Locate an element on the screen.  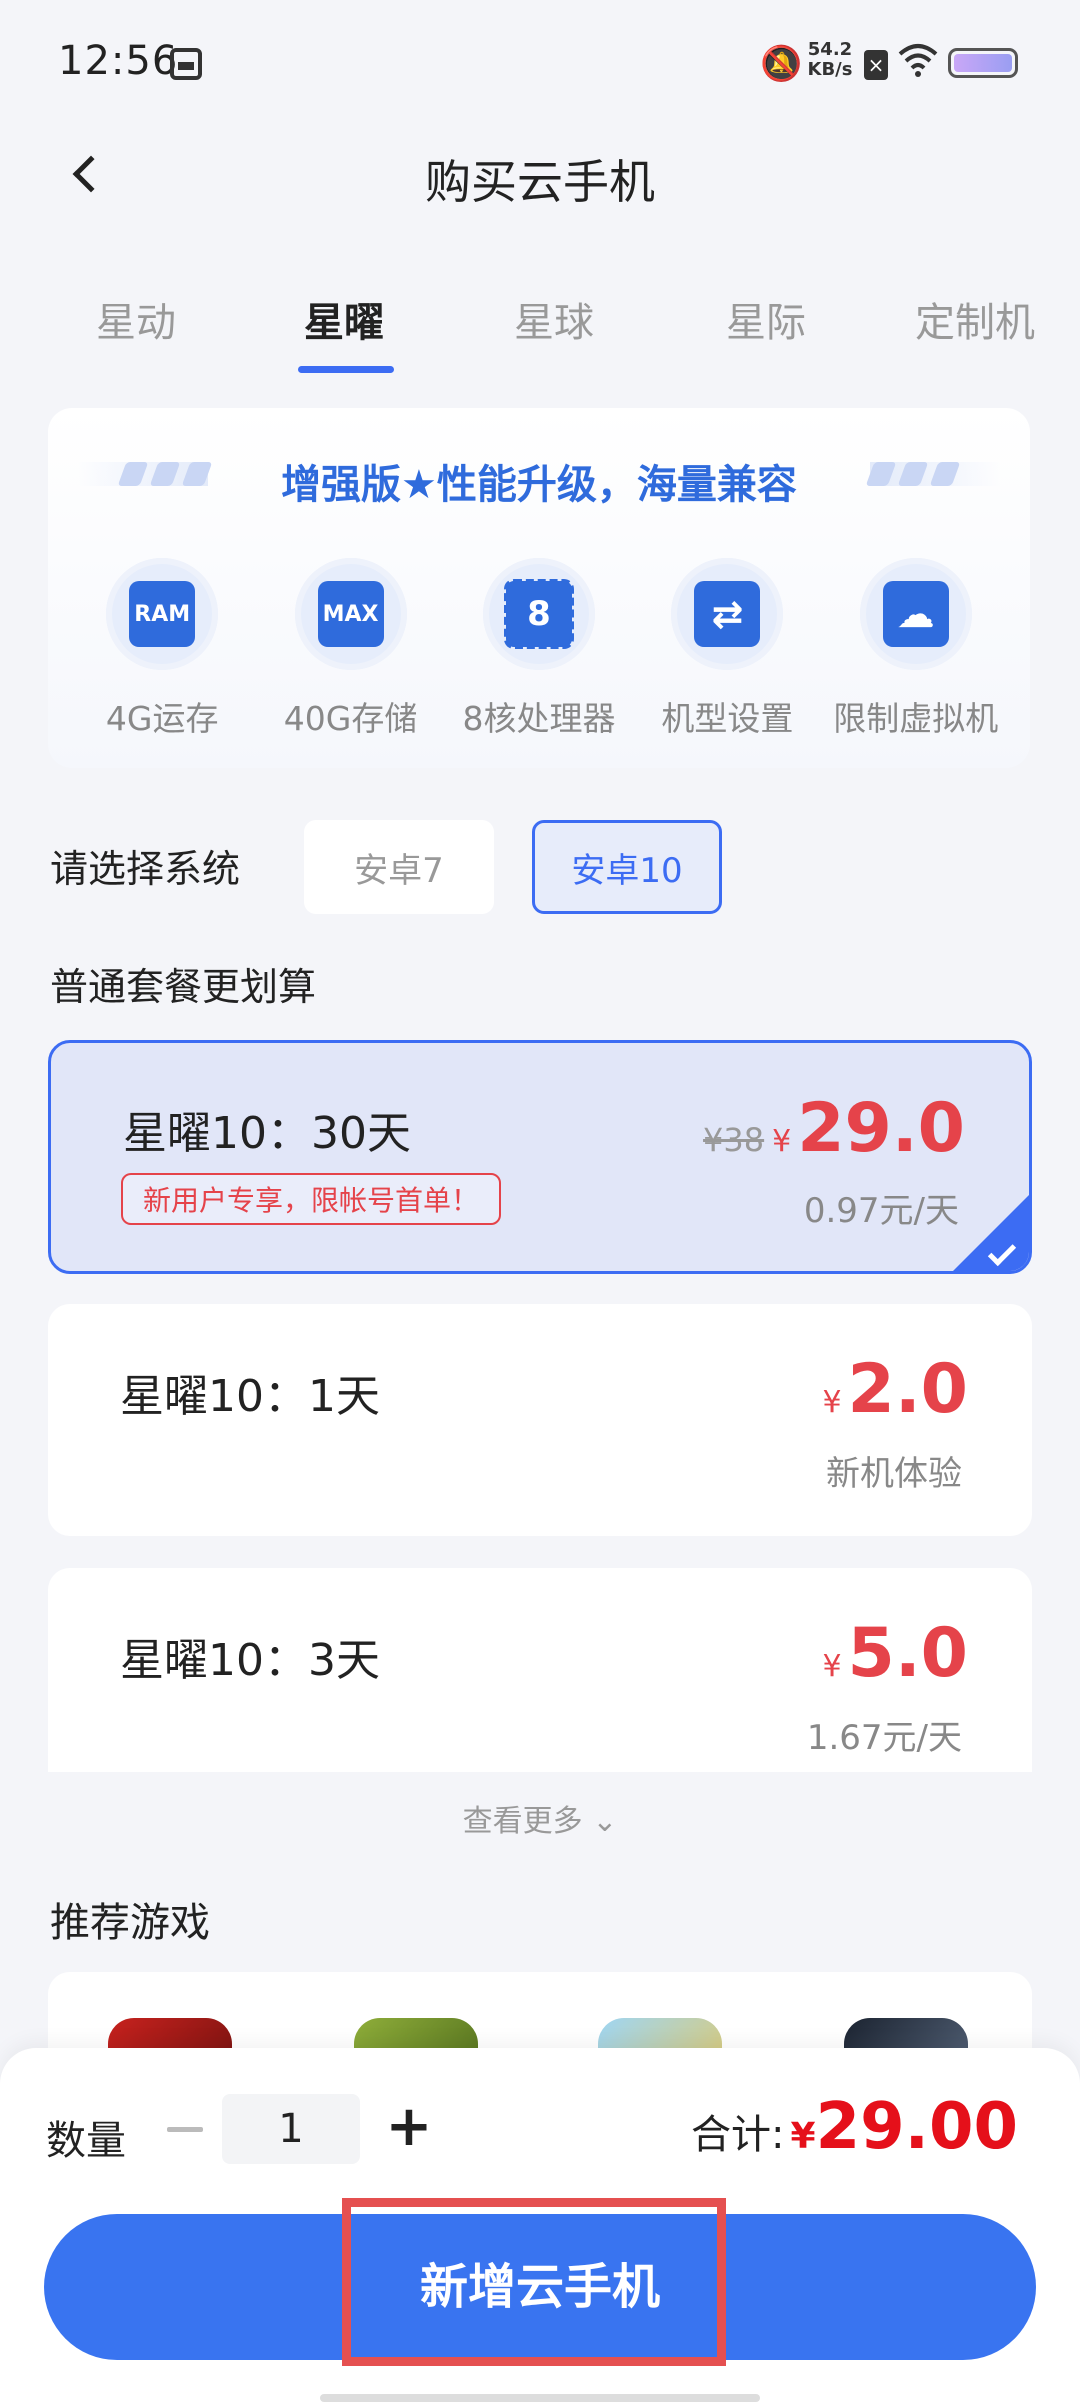
network-speed-value: 54.2 is located at coordinates (830, 49).